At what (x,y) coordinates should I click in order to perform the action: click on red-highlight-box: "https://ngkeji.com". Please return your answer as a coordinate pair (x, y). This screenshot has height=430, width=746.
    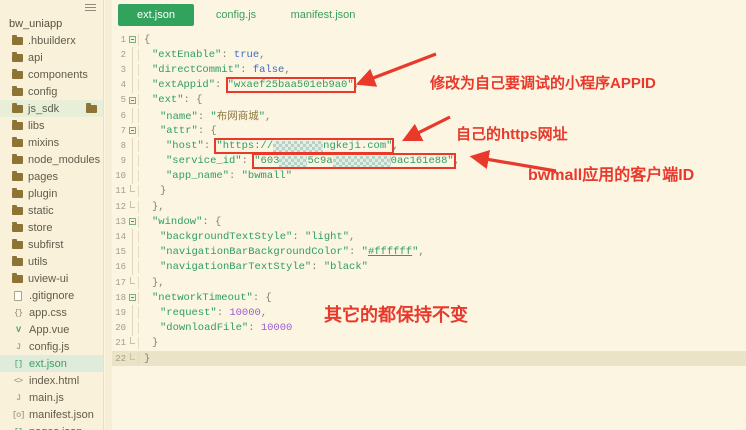
    Looking at the image, I should click on (304, 145).